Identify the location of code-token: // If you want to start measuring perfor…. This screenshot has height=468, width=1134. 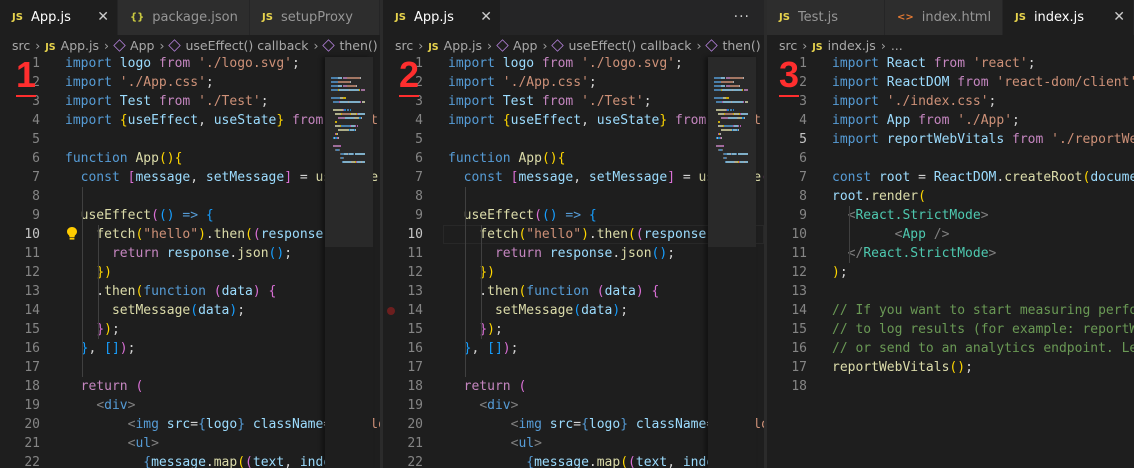
(983, 310).